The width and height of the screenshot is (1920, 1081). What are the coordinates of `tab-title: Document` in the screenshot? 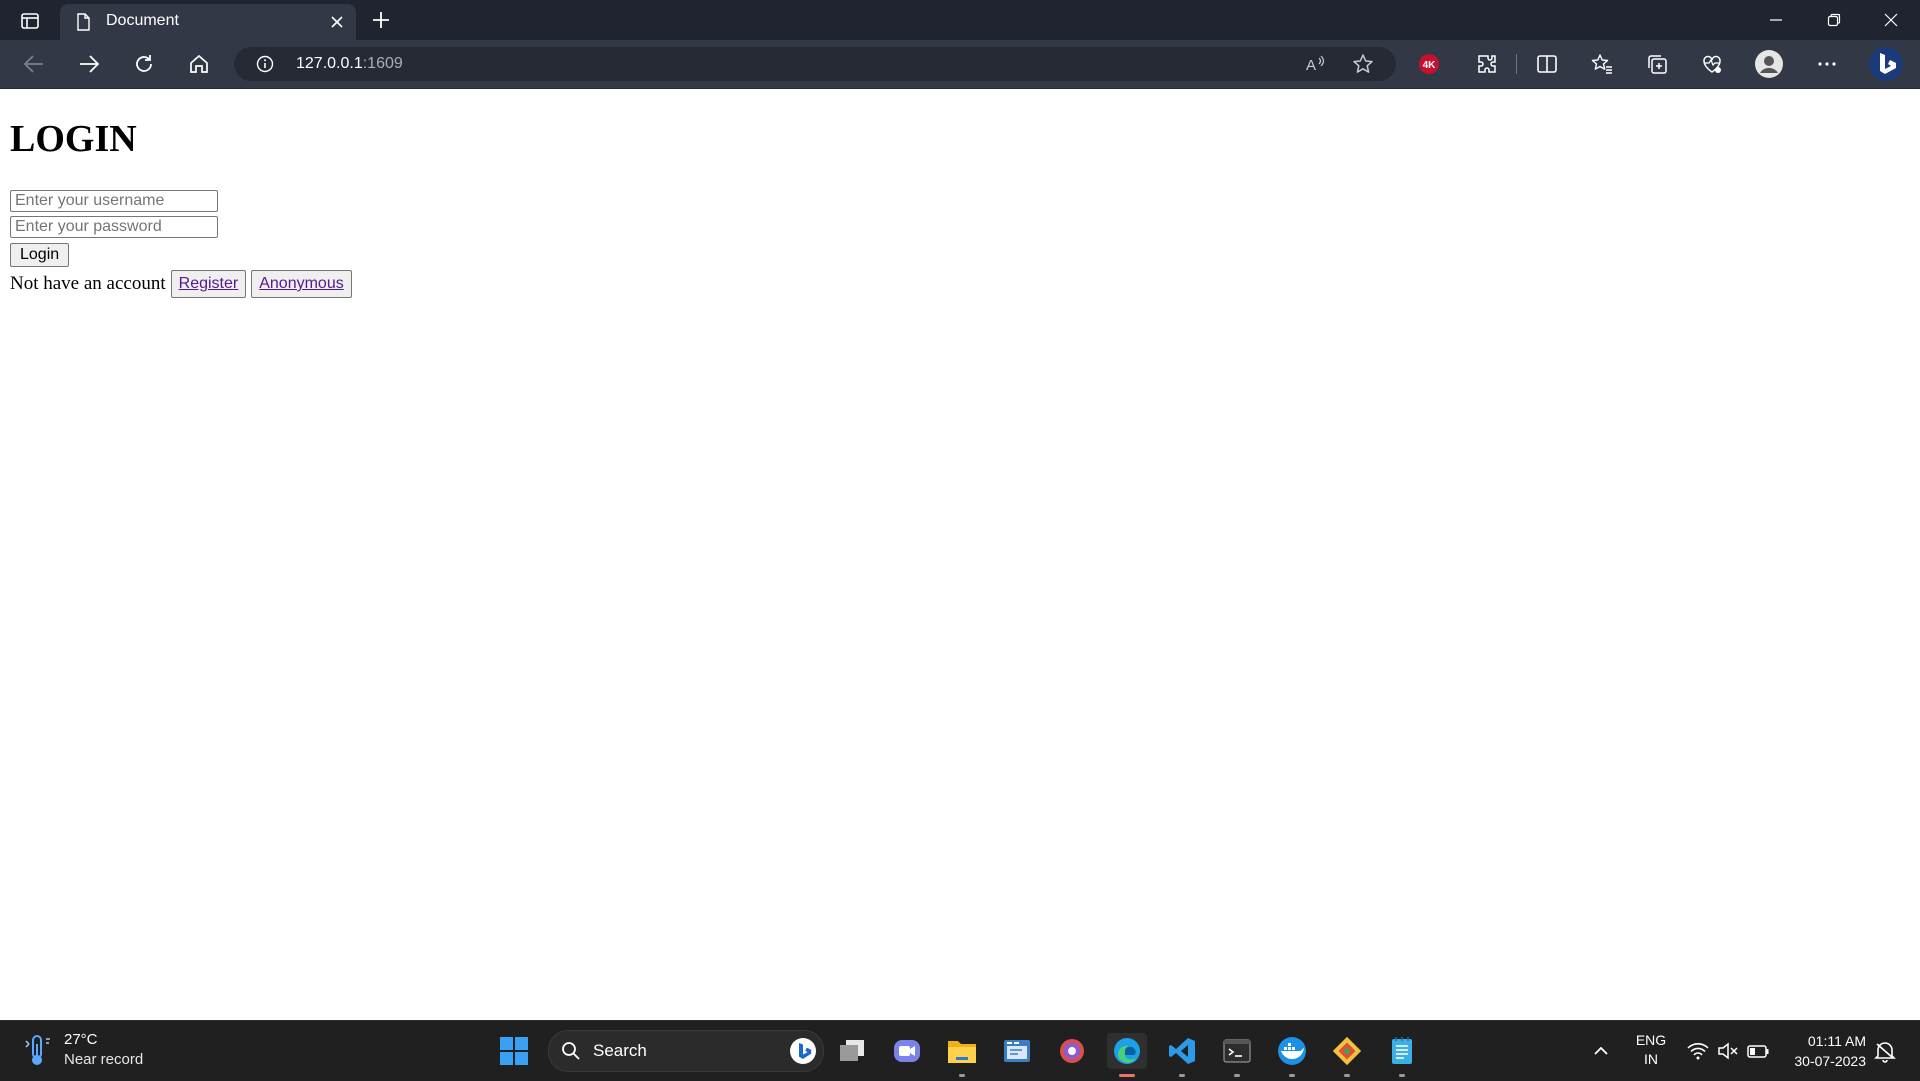 It's located at (142, 20).